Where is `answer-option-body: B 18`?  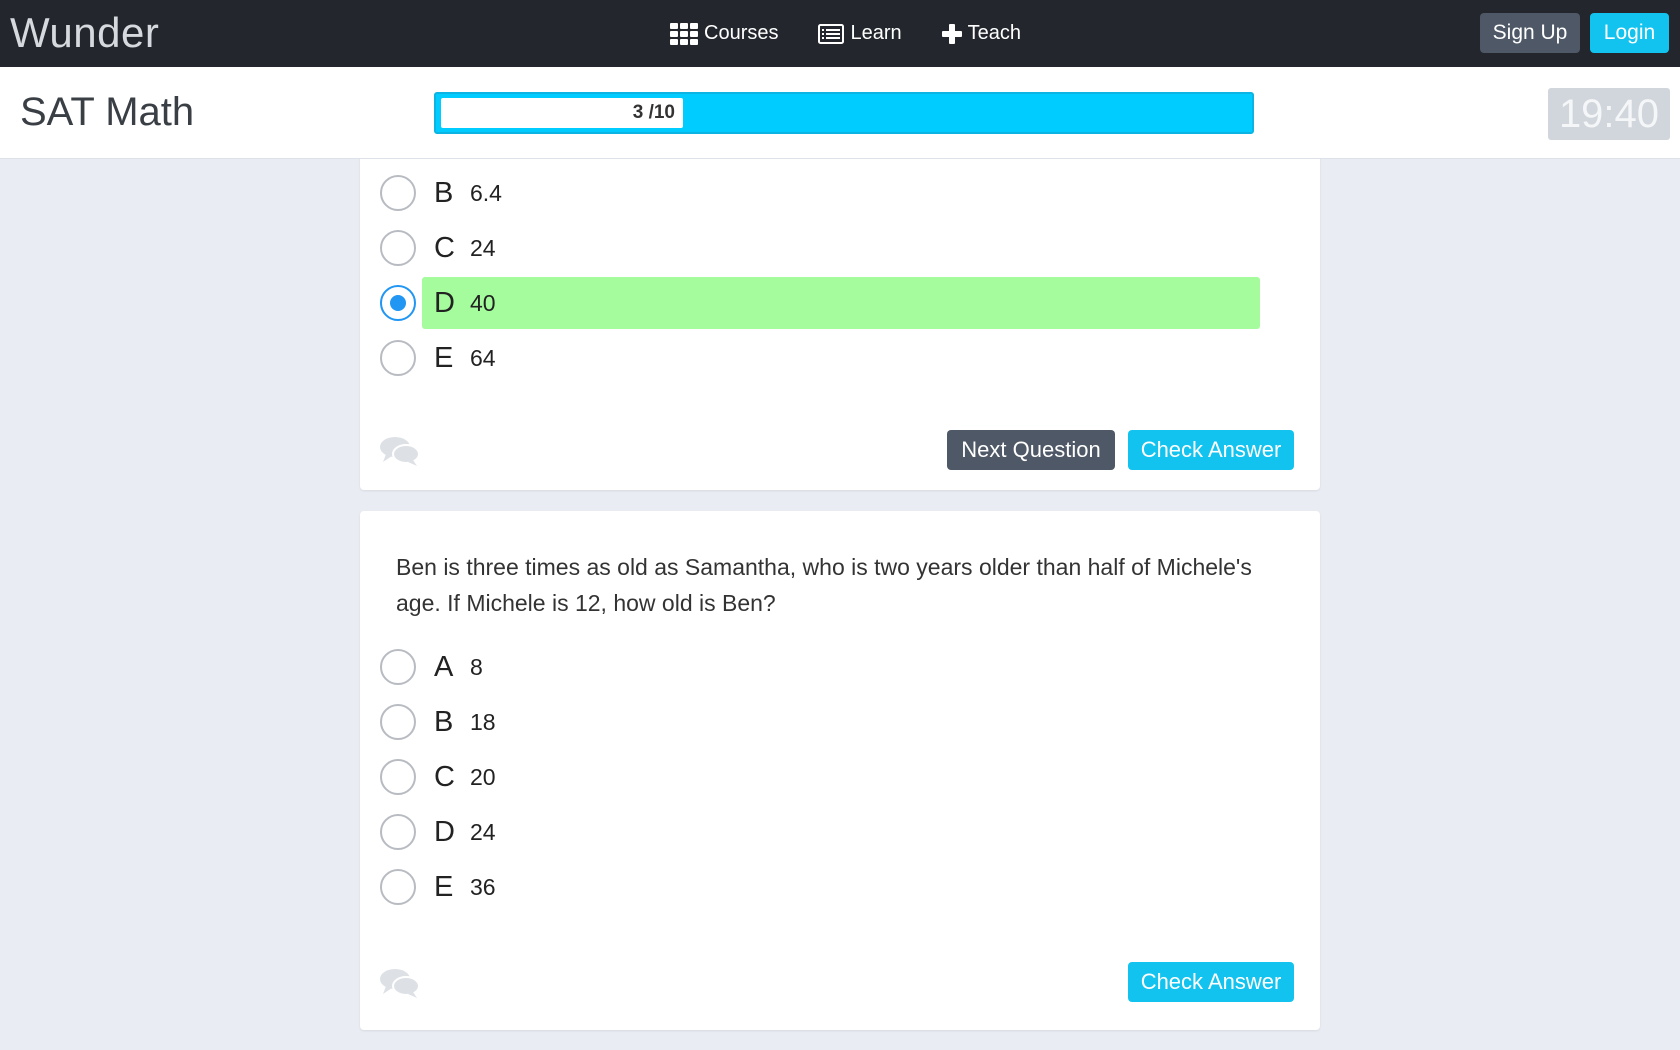 answer-option-body: B 18 is located at coordinates (841, 722).